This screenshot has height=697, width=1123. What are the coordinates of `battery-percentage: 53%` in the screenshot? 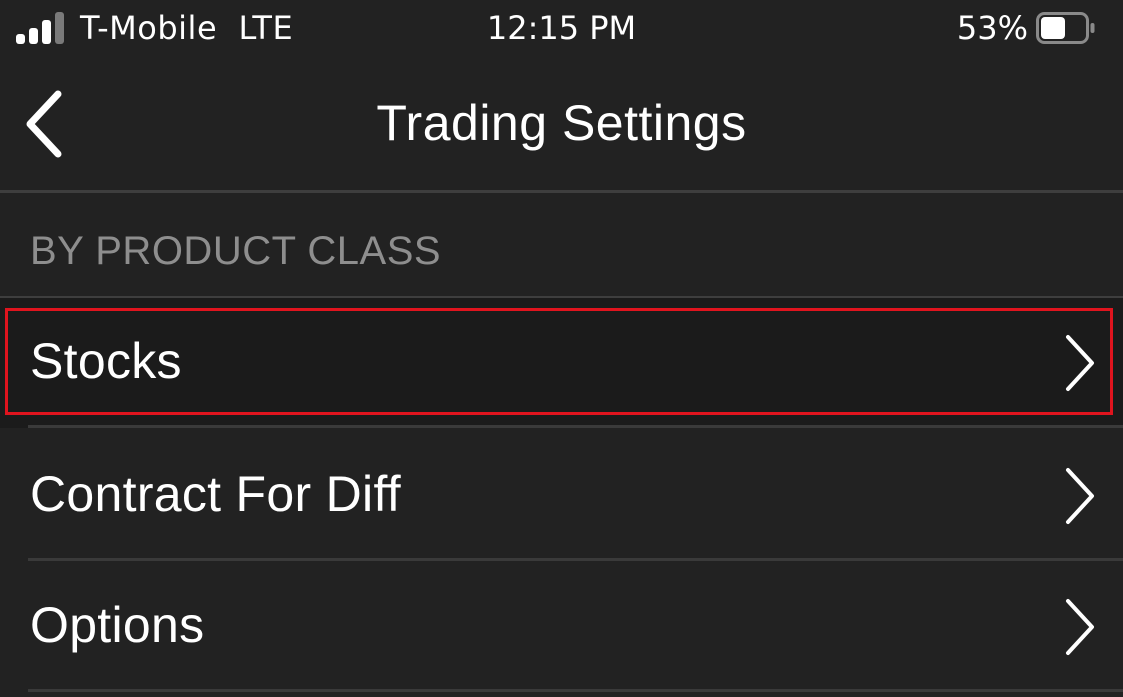 It's located at (992, 28).